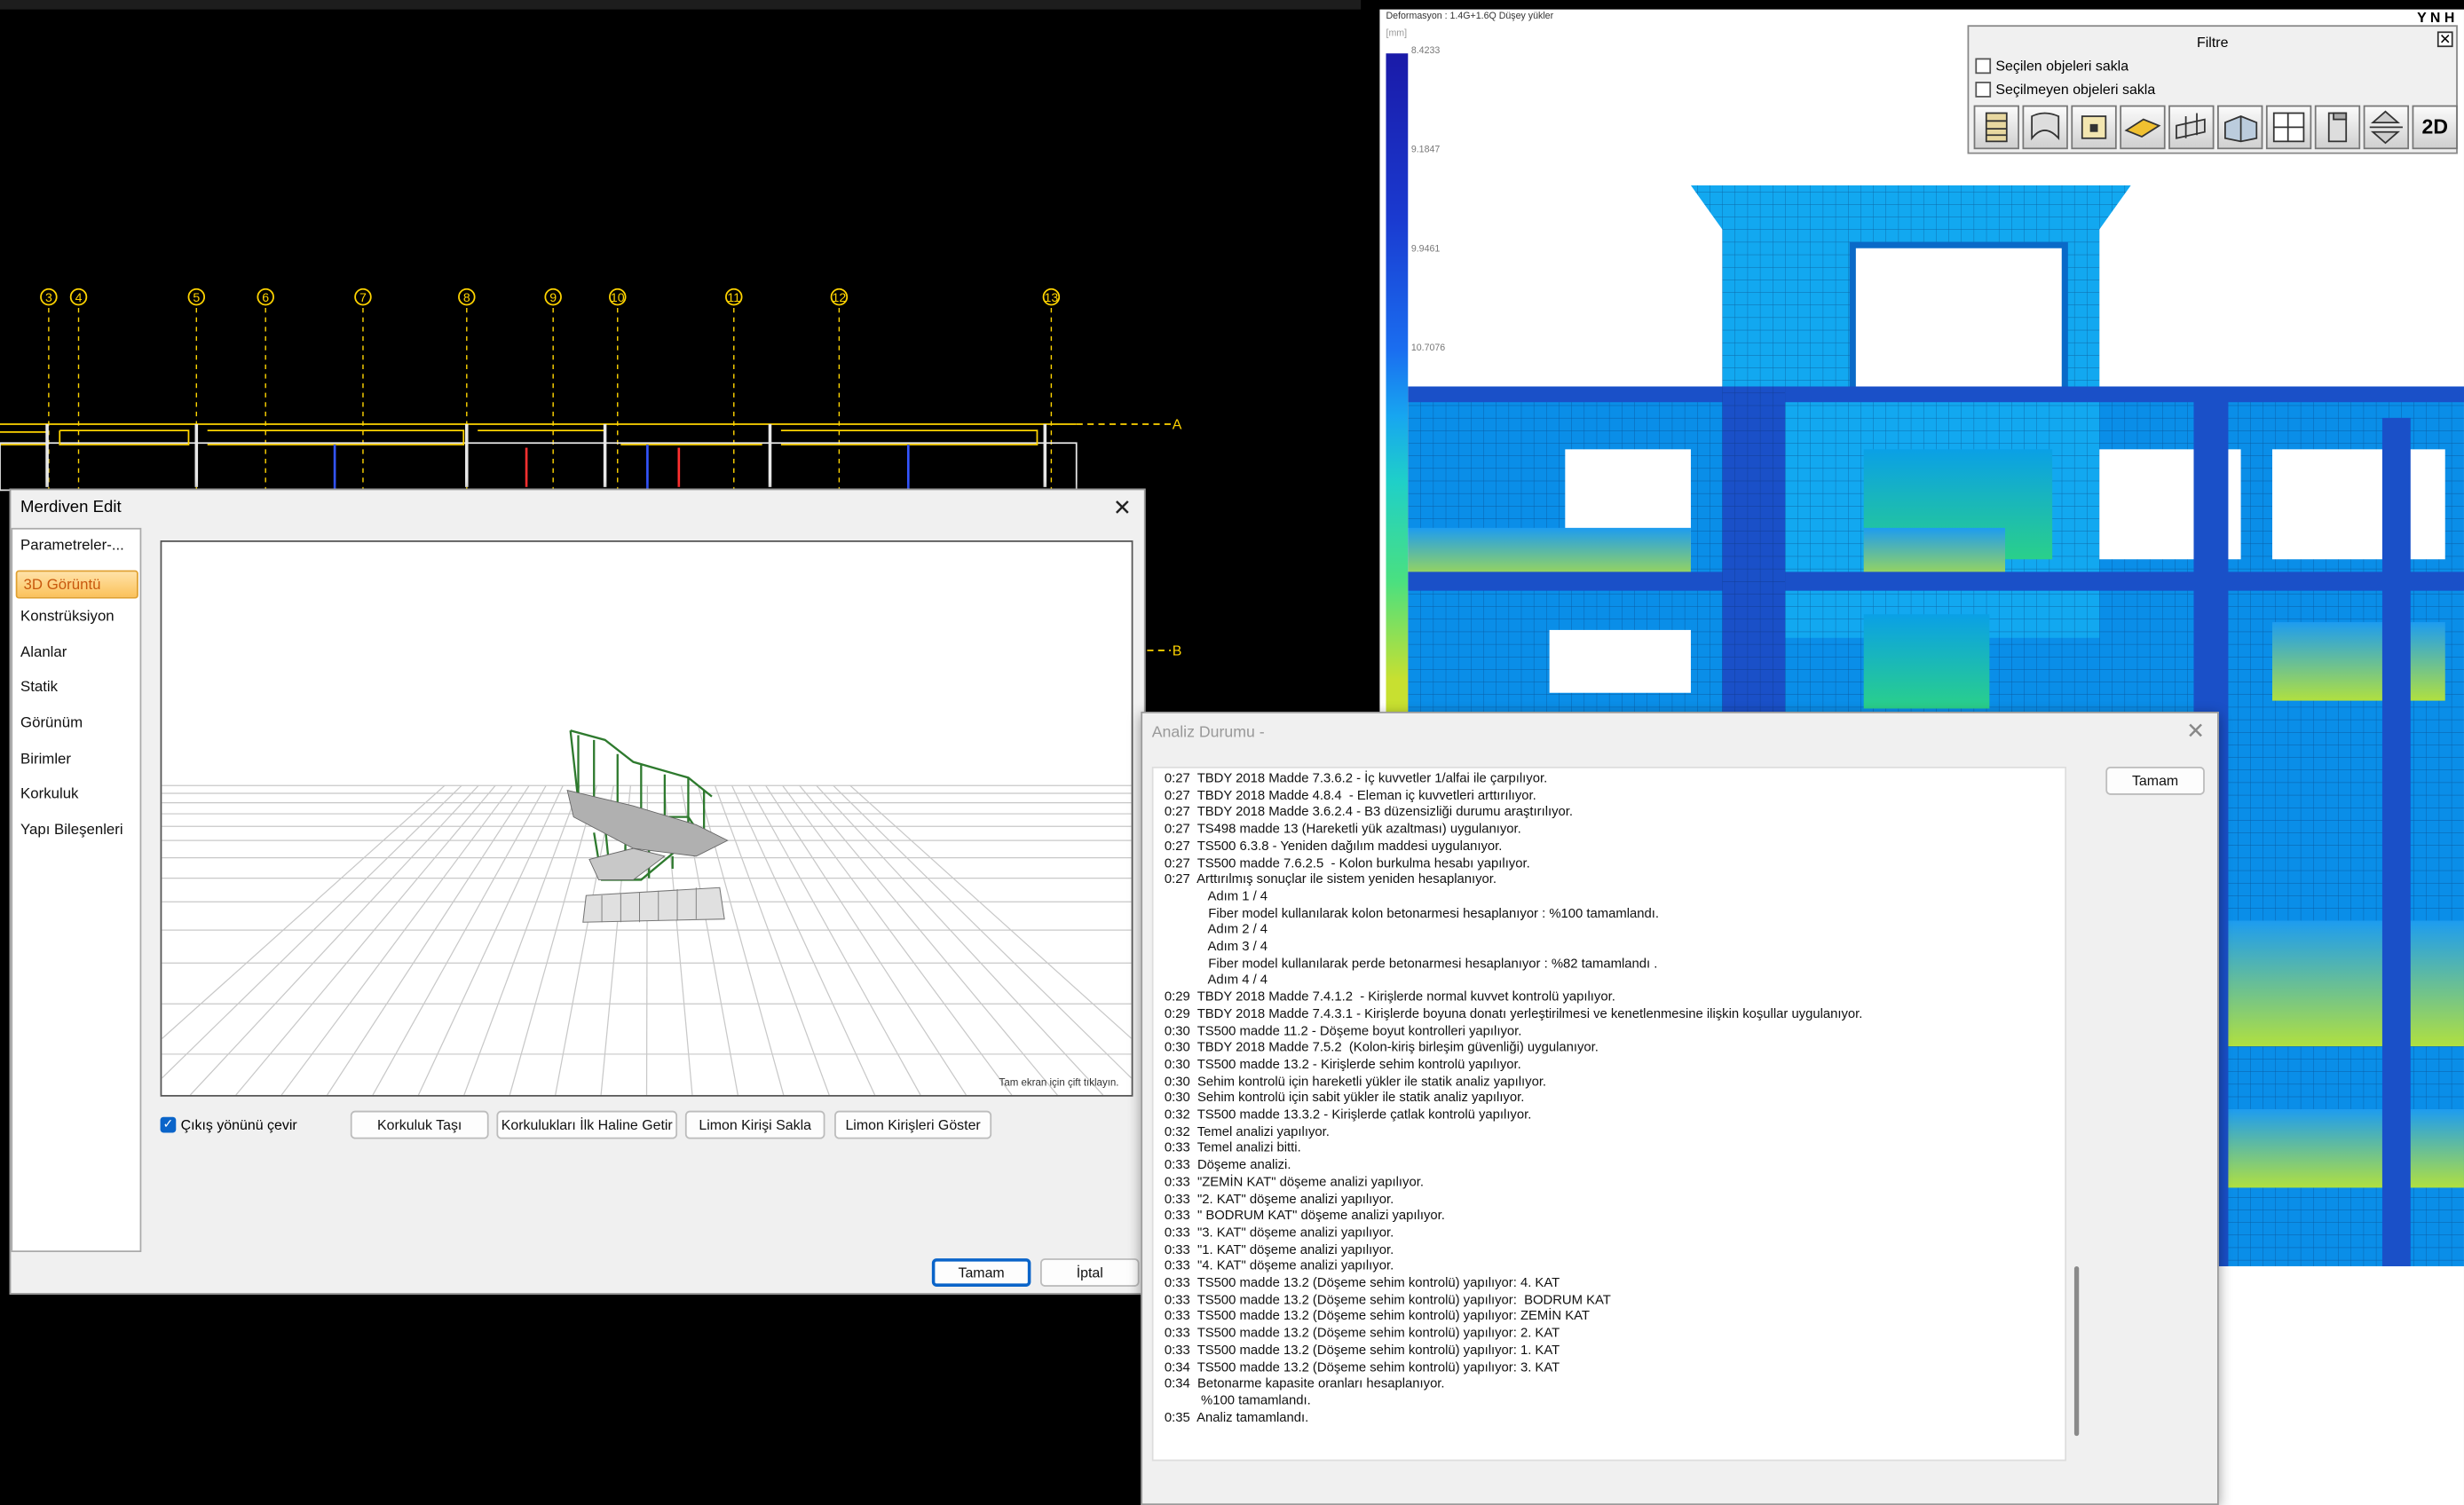 Image resolution: width=2464 pixels, height=1505 pixels. What do you see at coordinates (1216, 979) in the screenshot?
I see `log-line: Adım 4 / 4` at bounding box center [1216, 979].